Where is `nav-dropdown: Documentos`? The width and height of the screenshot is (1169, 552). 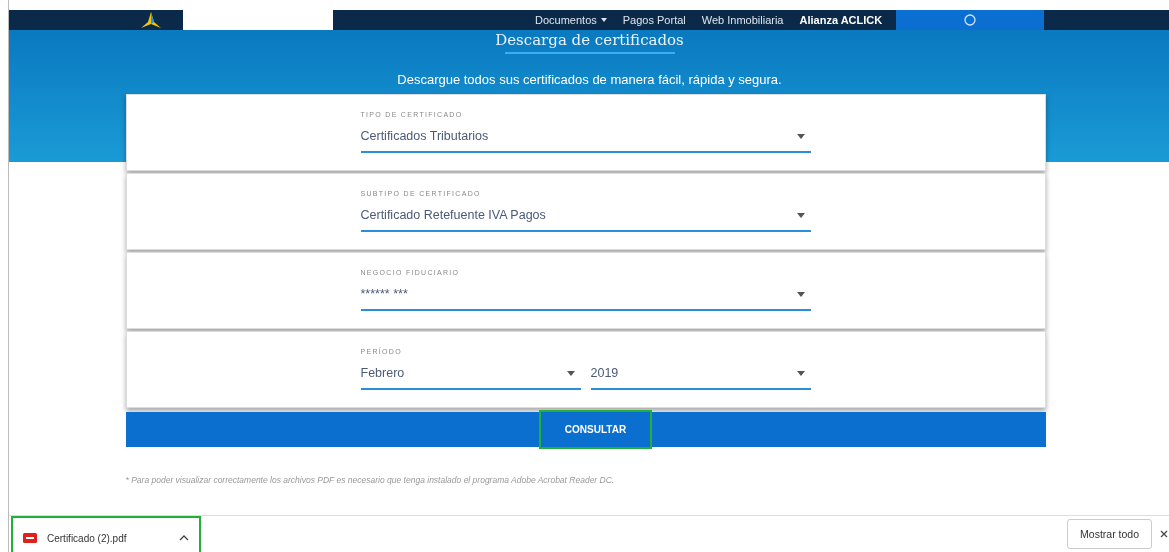 nav-dropdown: Documentos is located at coordinates (571, 20).